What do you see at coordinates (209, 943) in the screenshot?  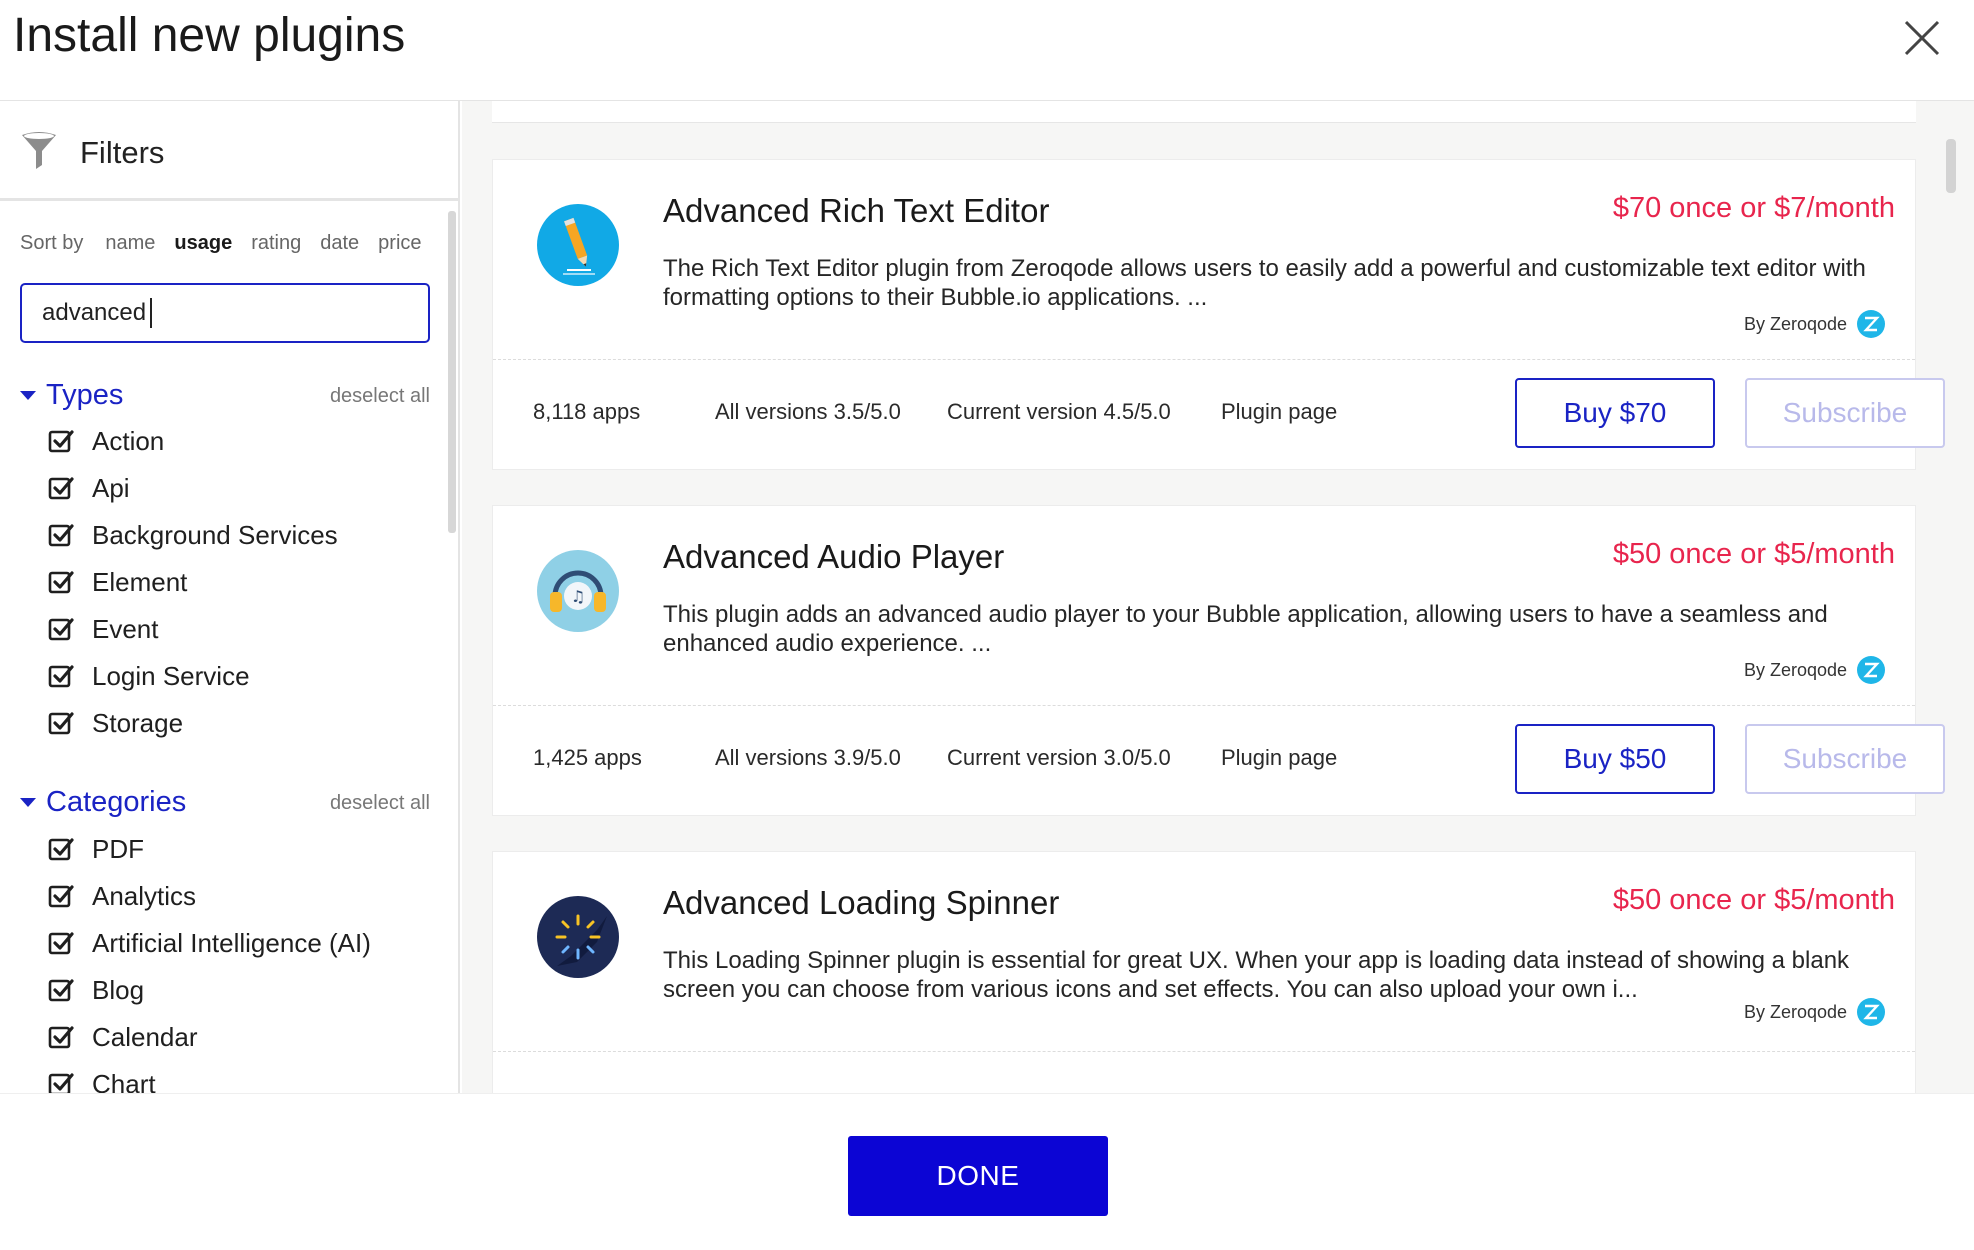 I see `category-checkbox-item: Artificial Intelligence (AI)` at bounding box center [209, 943].